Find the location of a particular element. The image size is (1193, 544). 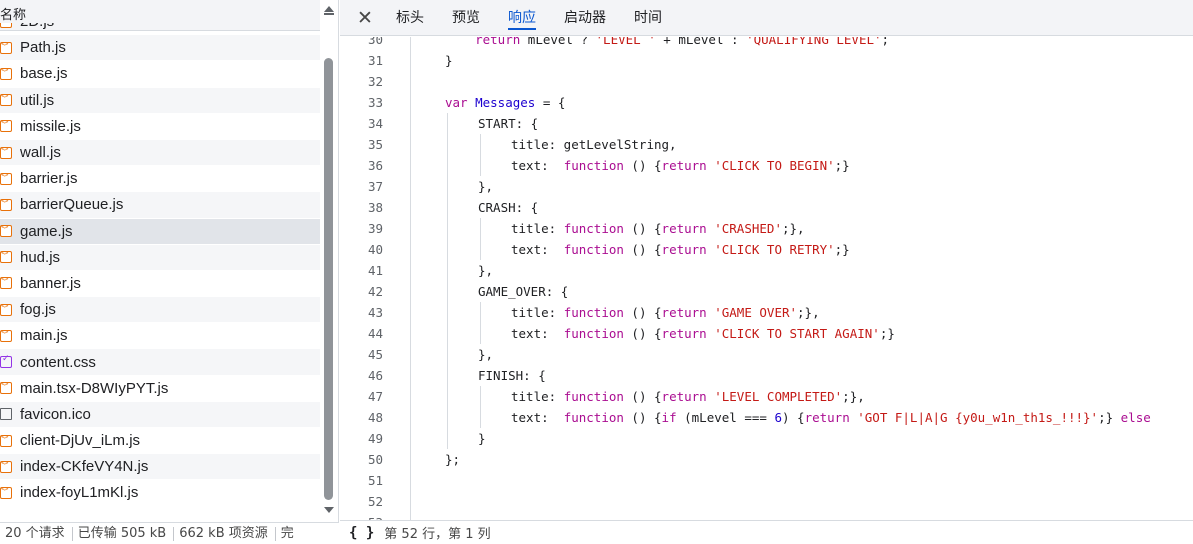

code-line: CRASH: { is located at coordinates (508, 207).